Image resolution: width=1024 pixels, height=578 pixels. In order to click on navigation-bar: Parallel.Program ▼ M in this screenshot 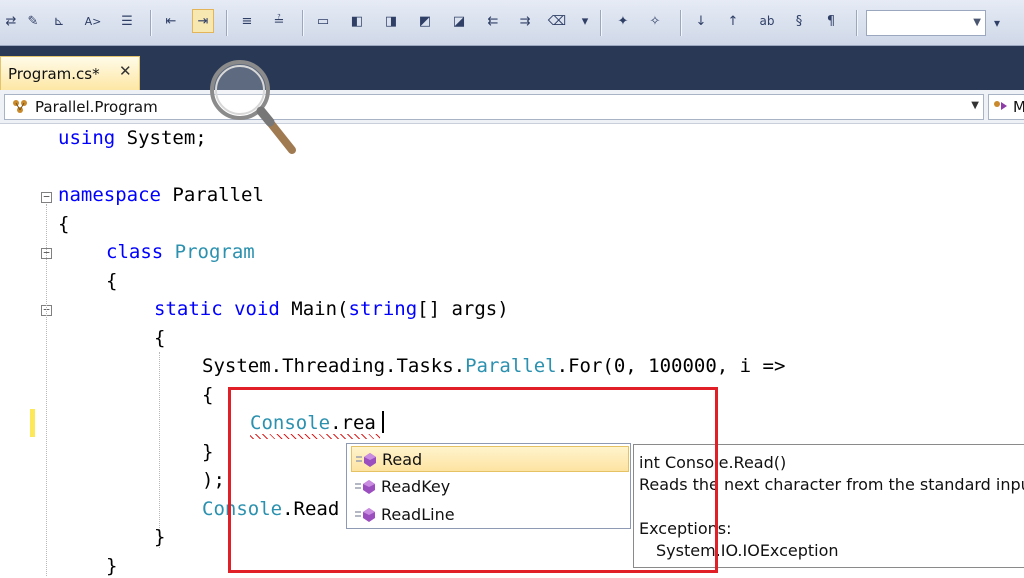, I will do `click(512, 107)`.